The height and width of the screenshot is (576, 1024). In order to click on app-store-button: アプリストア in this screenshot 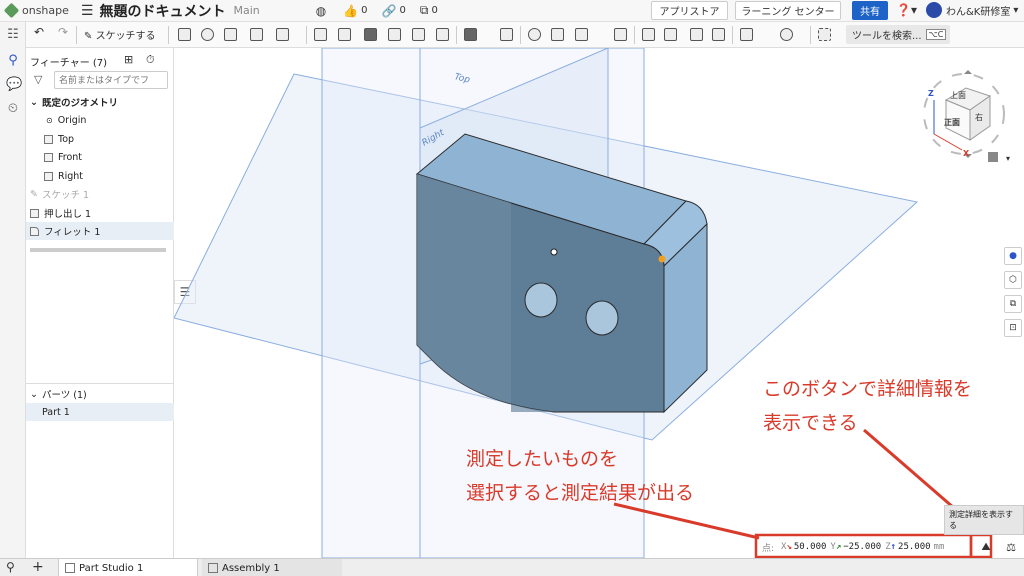, I will do `click(689, 10)`.